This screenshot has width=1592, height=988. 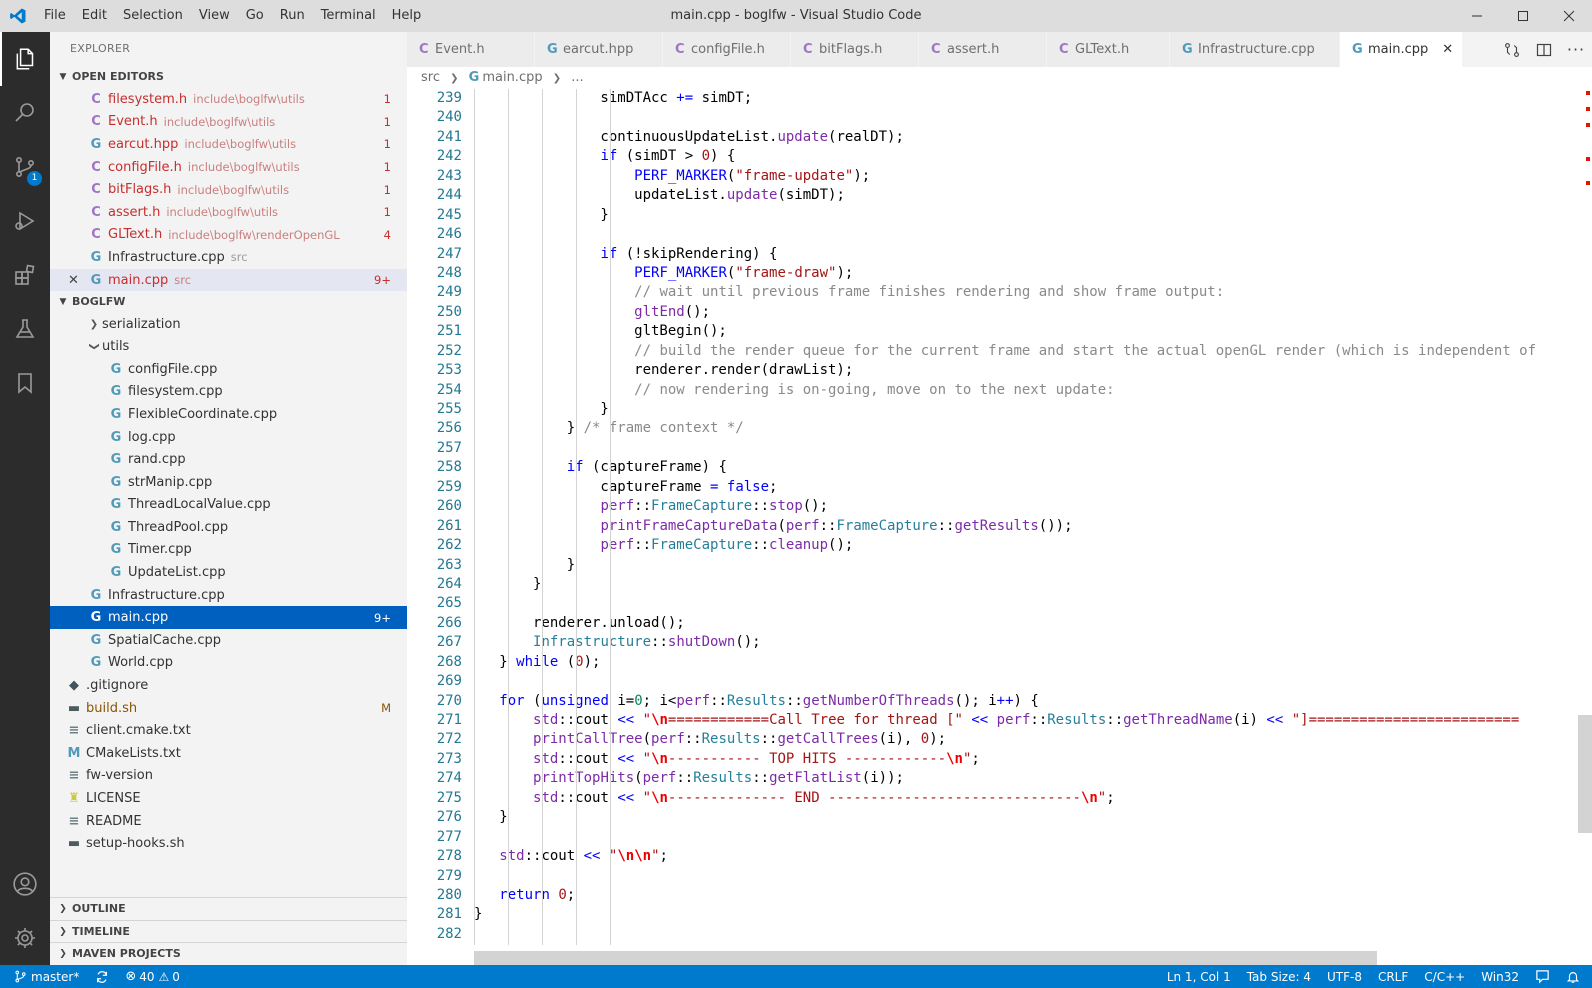 What do you see at coordinates (152, 976) in the screenshot?
I see `problems-status: ⊗ 40 ⚠ 0` at bounding box center [152, 976].